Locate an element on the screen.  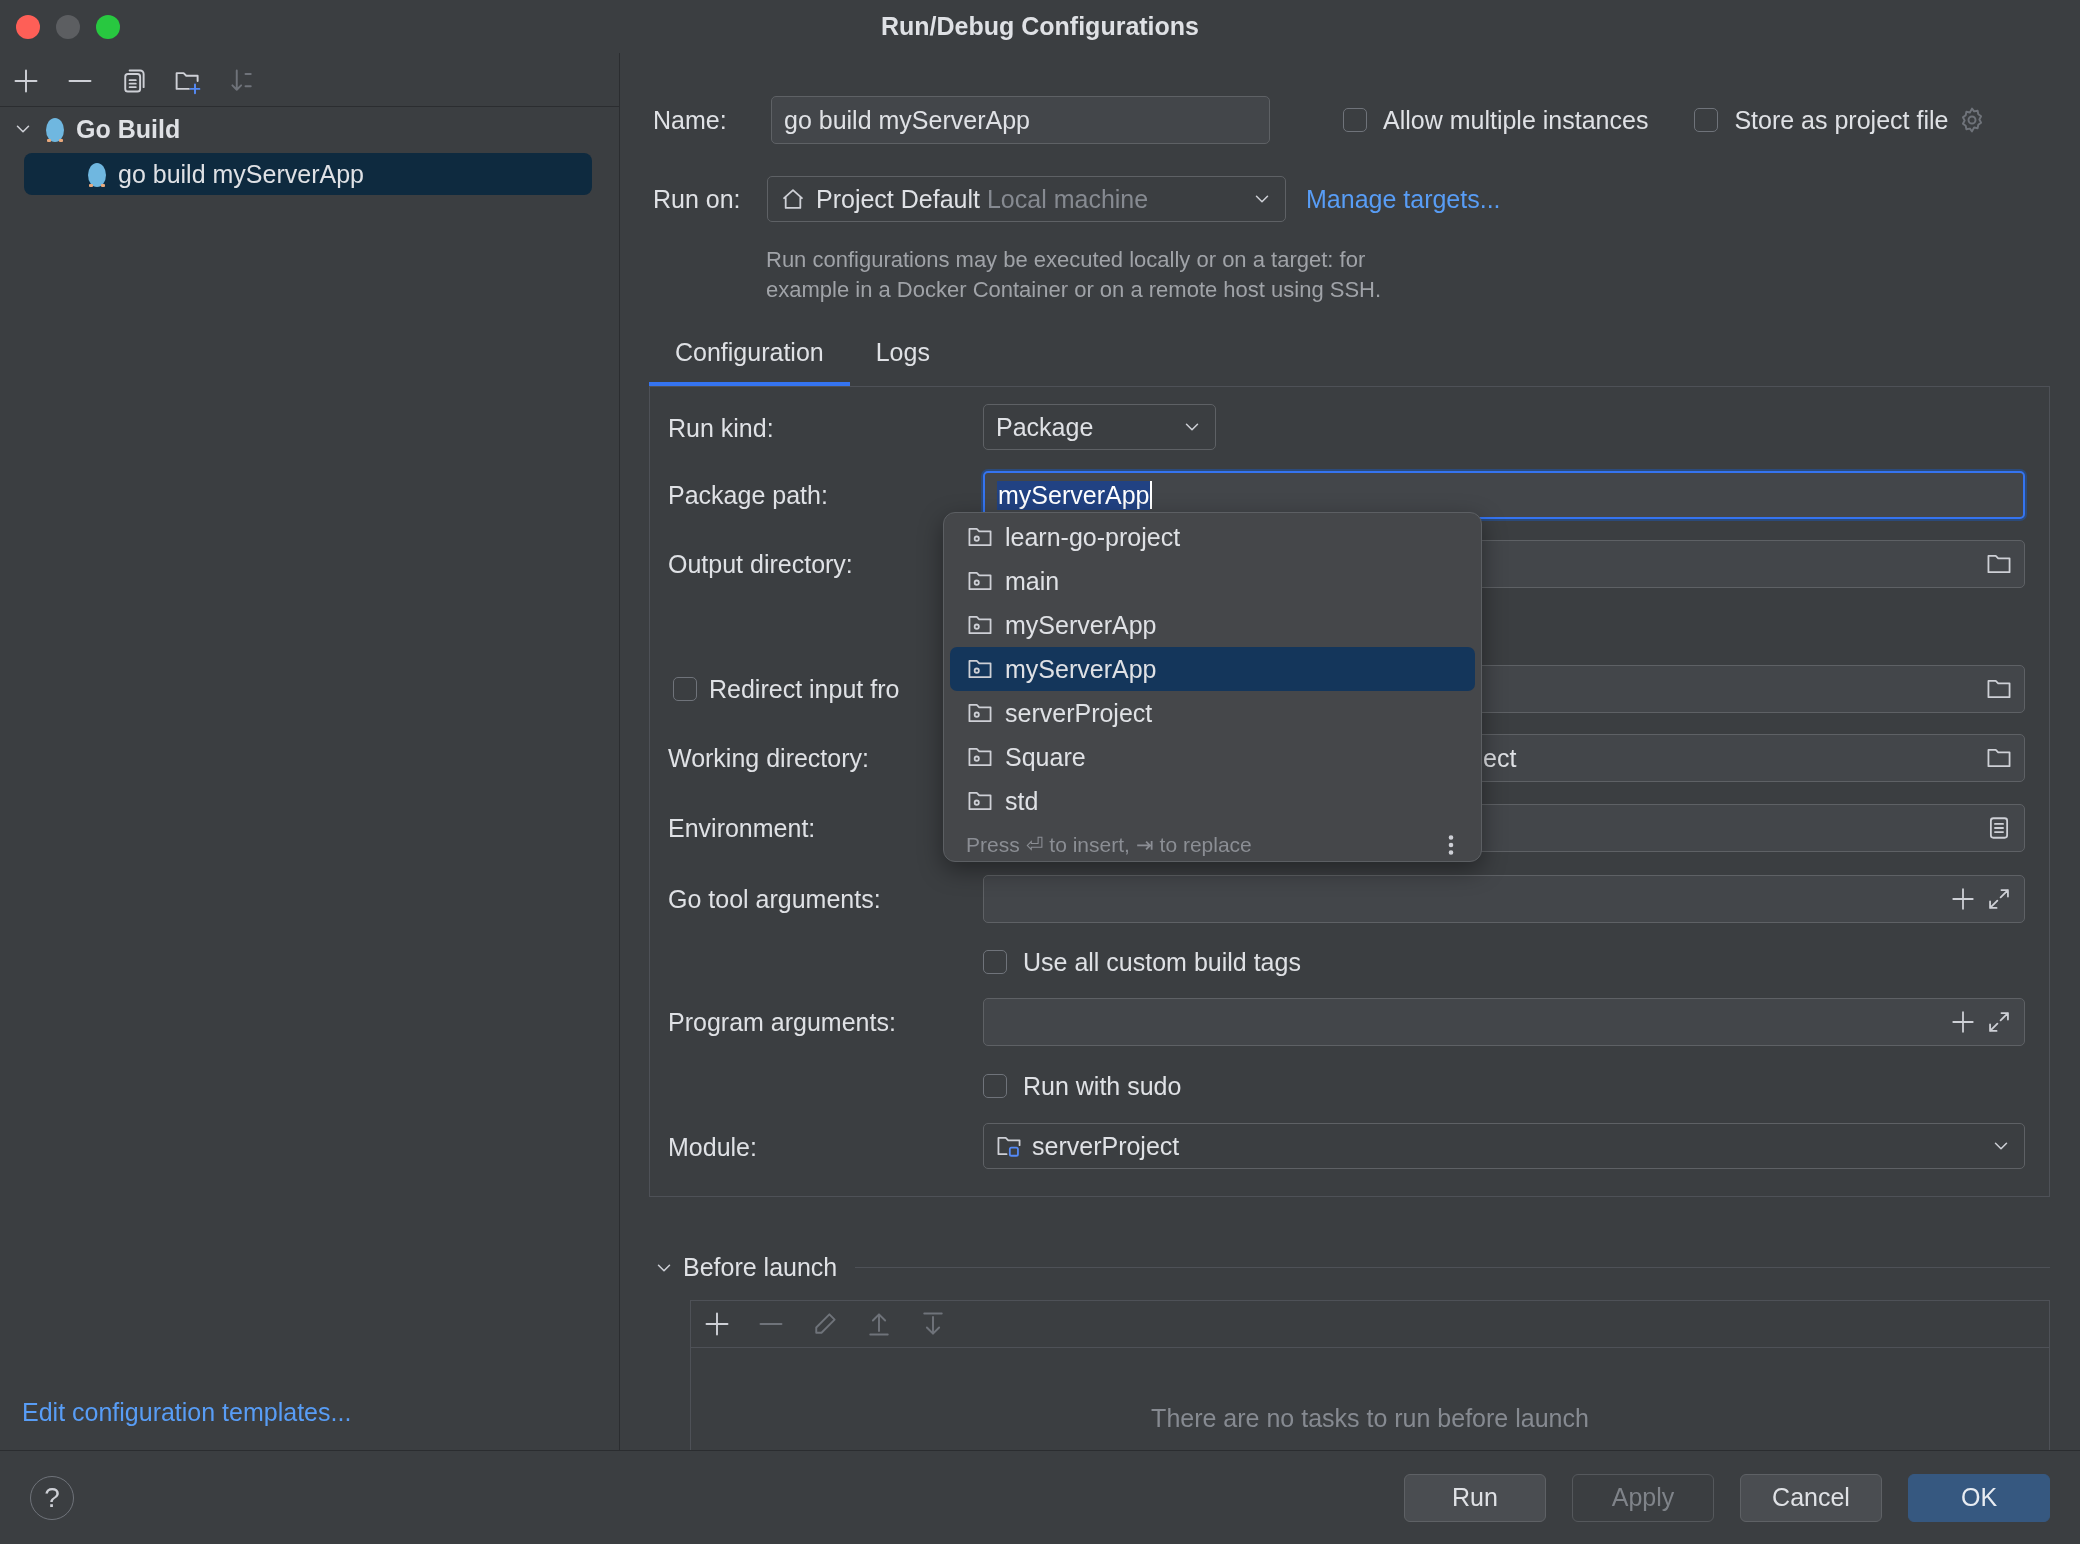
window-title: Run/Debug Configurations is located at coordinates (1040, 26).